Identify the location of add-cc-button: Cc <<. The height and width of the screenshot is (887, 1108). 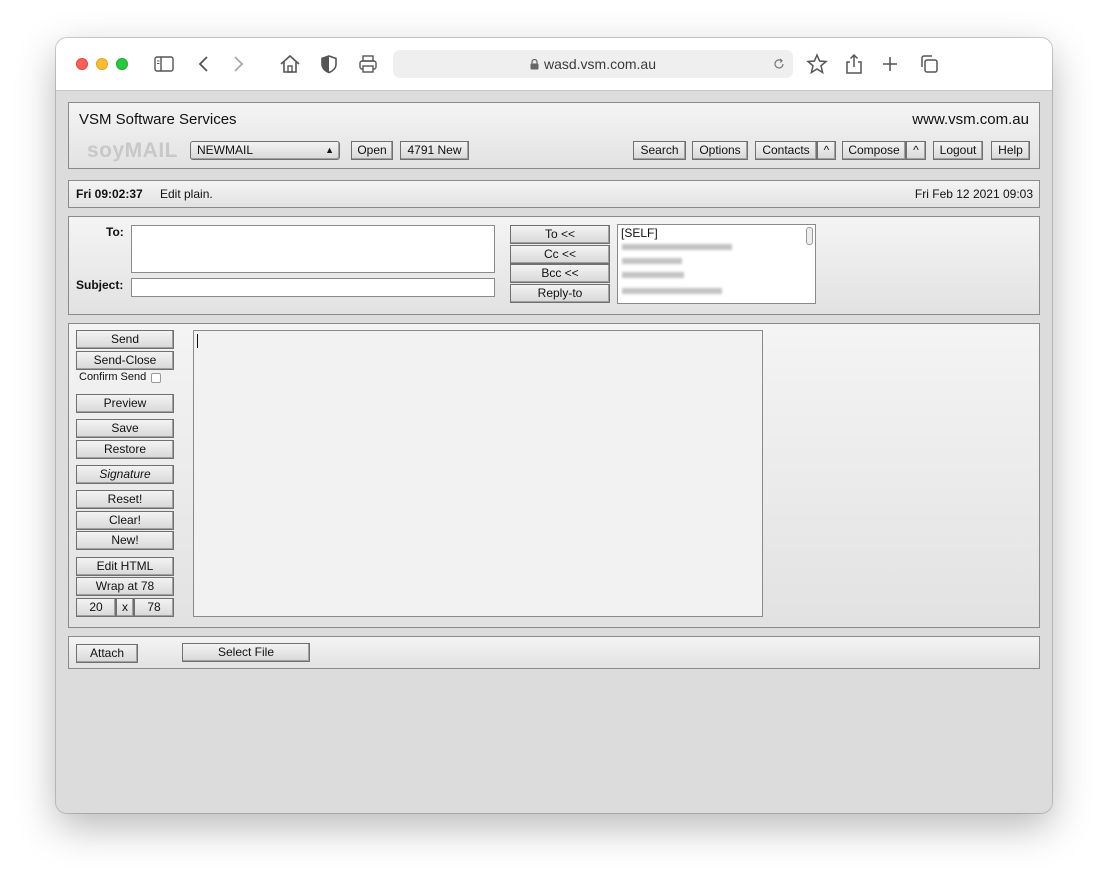
(560, 254).